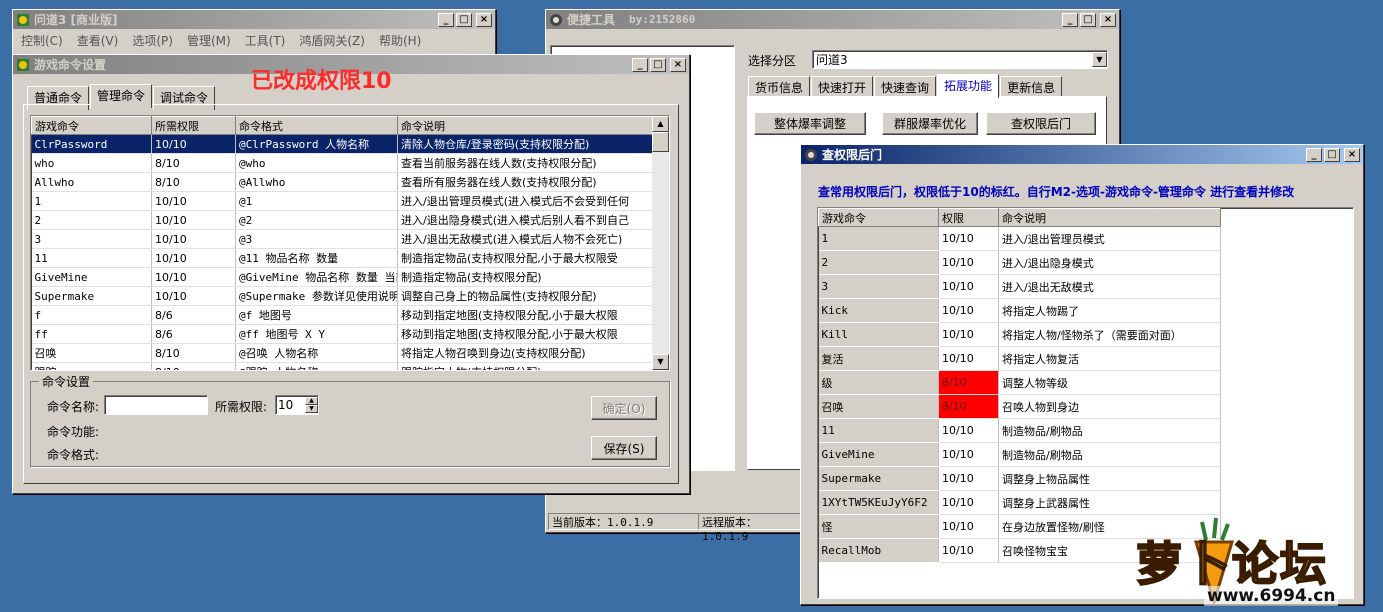  What do you see at coordinates (624, 408) in the screenshot?
I see `confirm-button: 确定(O)` at bounding box center [624, 408].